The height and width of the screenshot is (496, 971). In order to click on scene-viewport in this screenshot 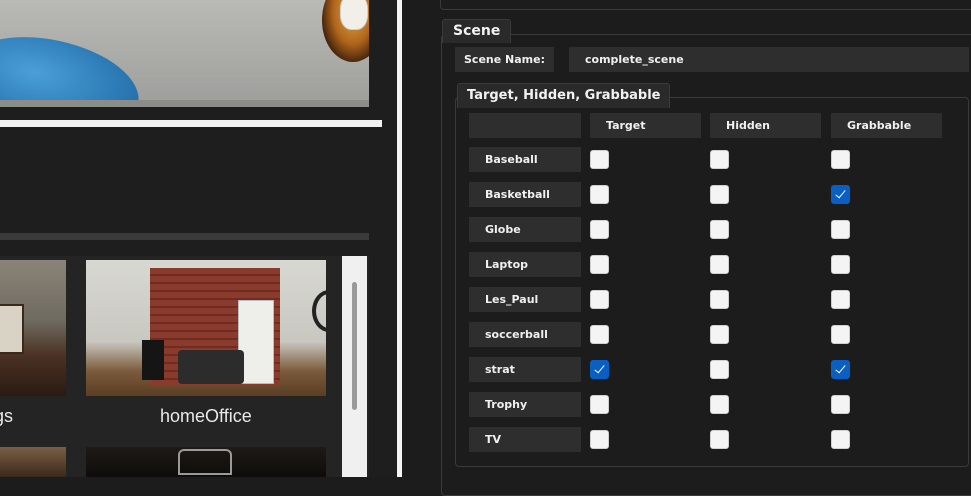, I will do `click(184, 53)`.